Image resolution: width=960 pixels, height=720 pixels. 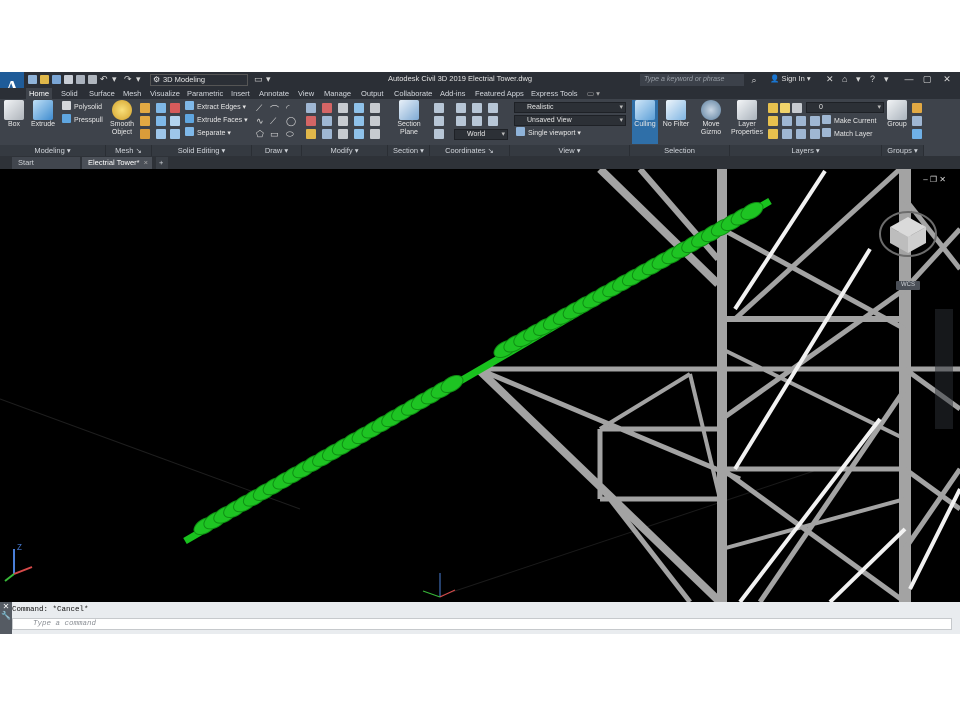 I want to click on helix-icon: ⟋, so click(x=275, y=121).